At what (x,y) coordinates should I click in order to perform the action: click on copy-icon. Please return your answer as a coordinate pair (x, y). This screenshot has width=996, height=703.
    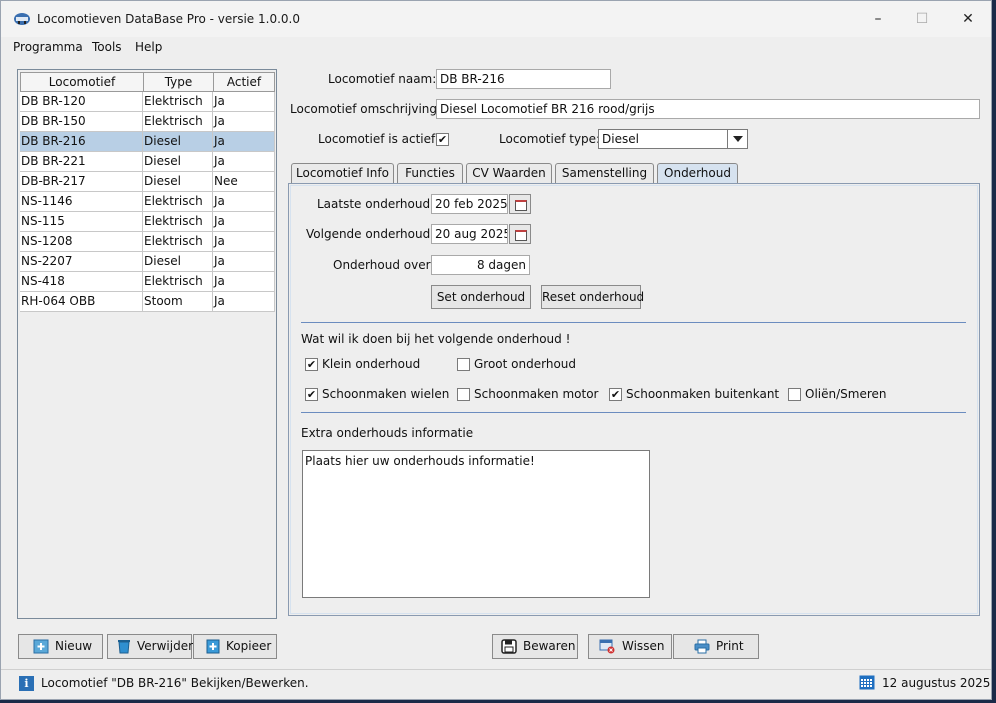
    Looking at the image, I should click on (213, 646).